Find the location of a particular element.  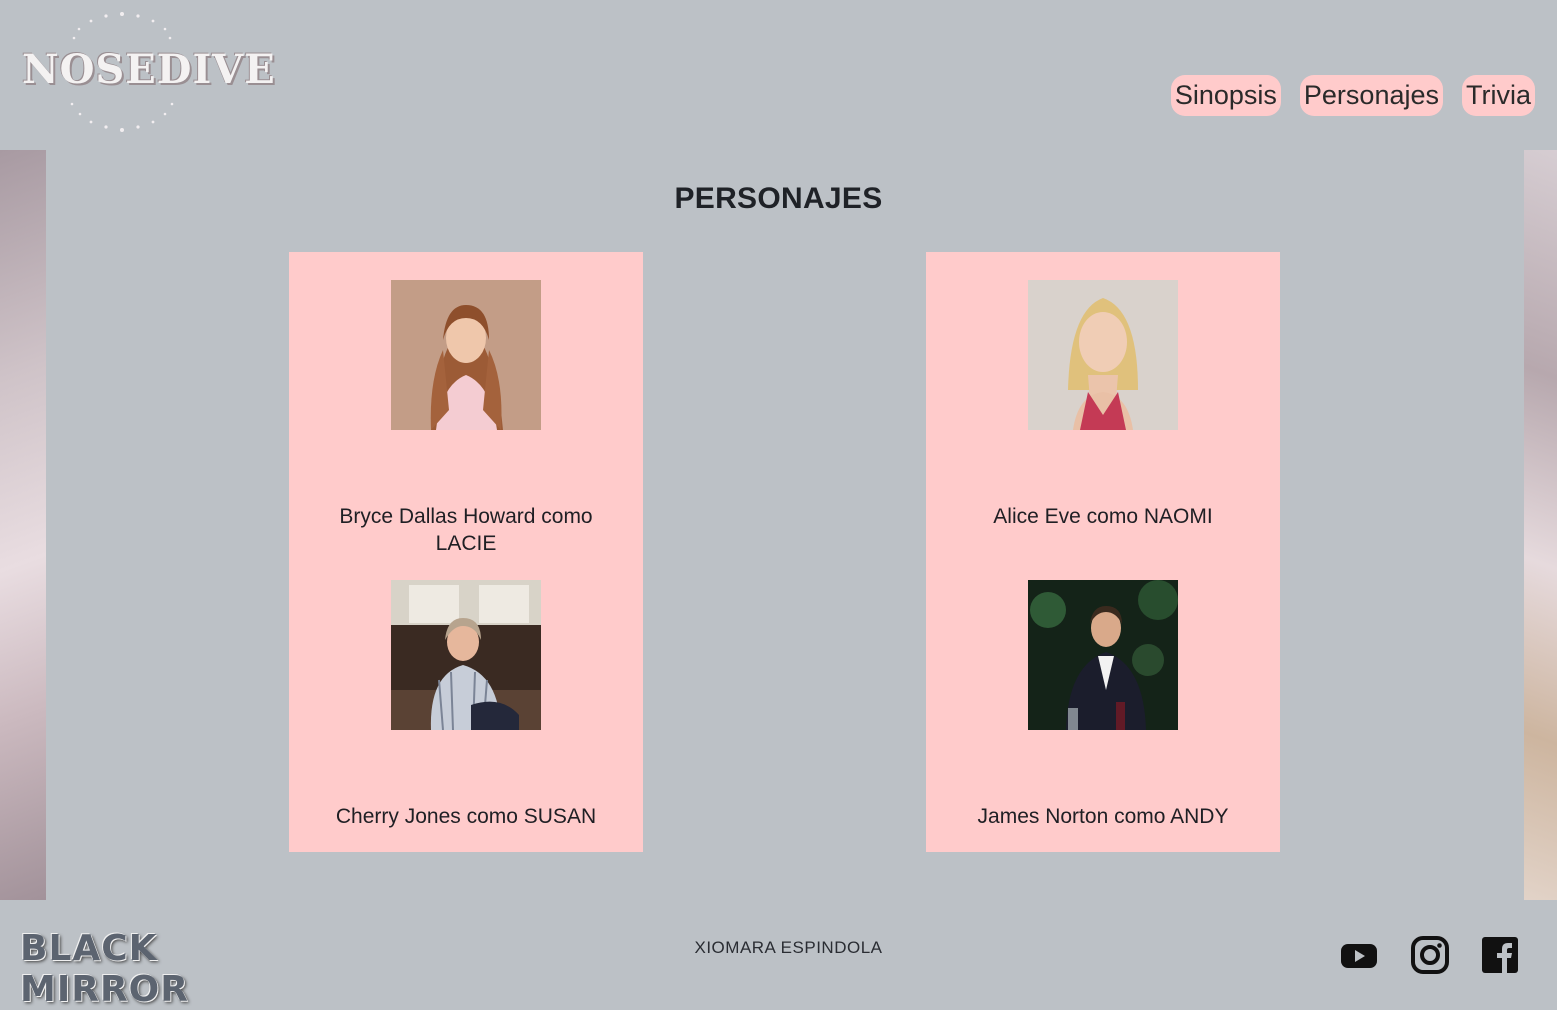

youtube-icon is located at coordinates (1359, 955).